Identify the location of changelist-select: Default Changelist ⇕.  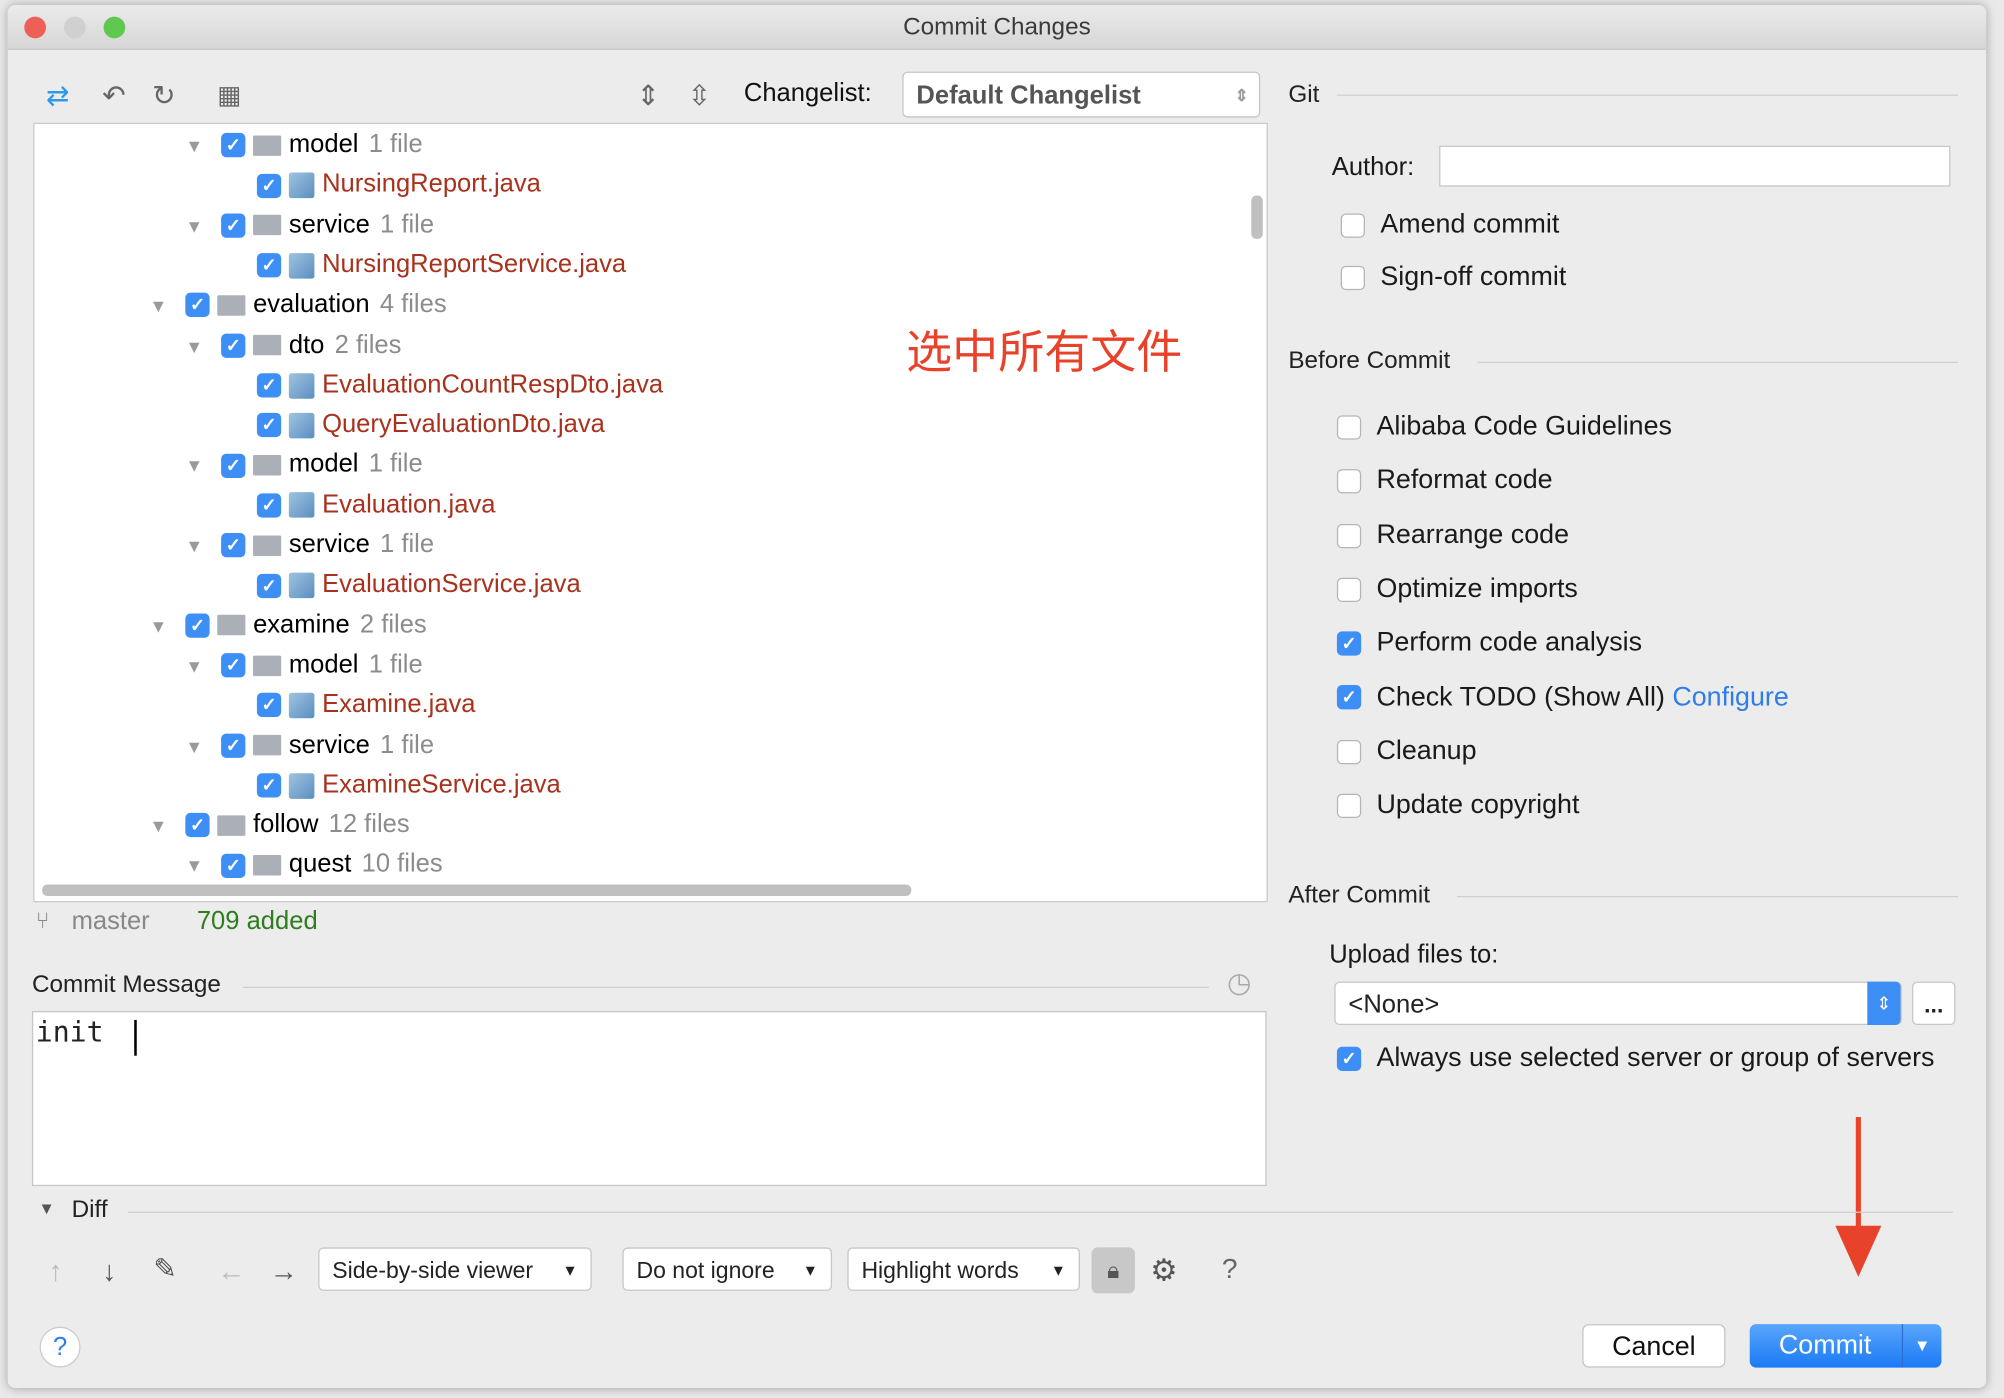
(1081, 94).